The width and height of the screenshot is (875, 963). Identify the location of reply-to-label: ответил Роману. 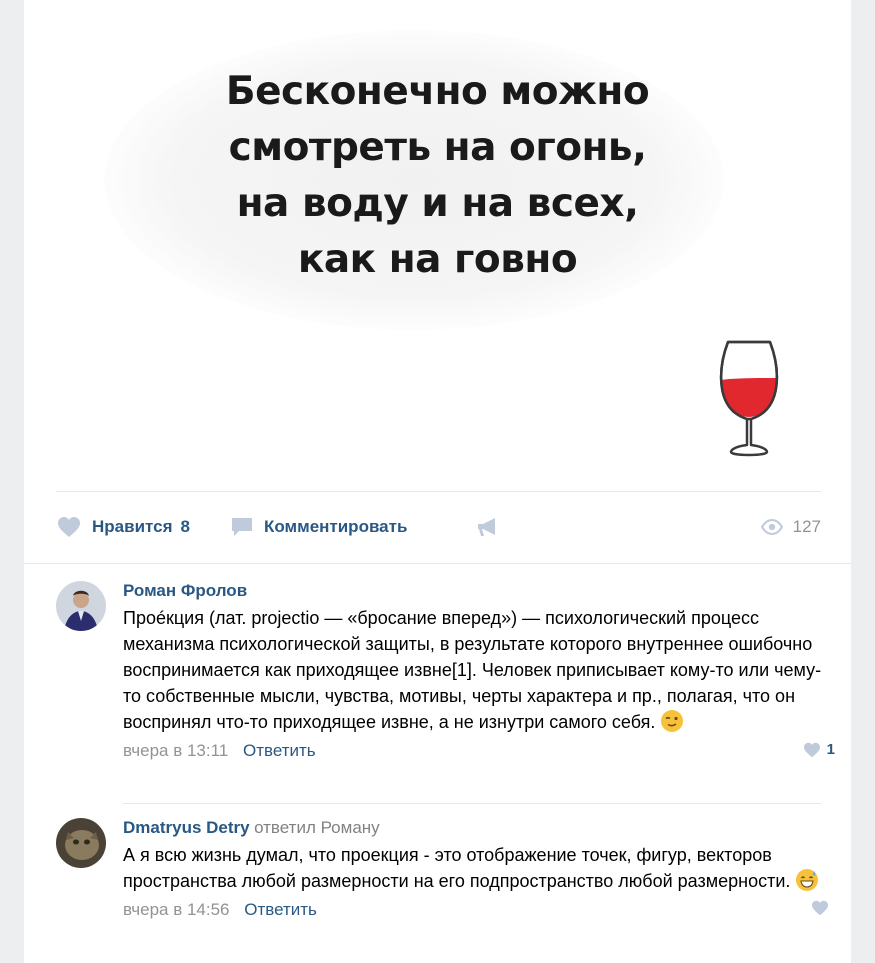
(317, 827).